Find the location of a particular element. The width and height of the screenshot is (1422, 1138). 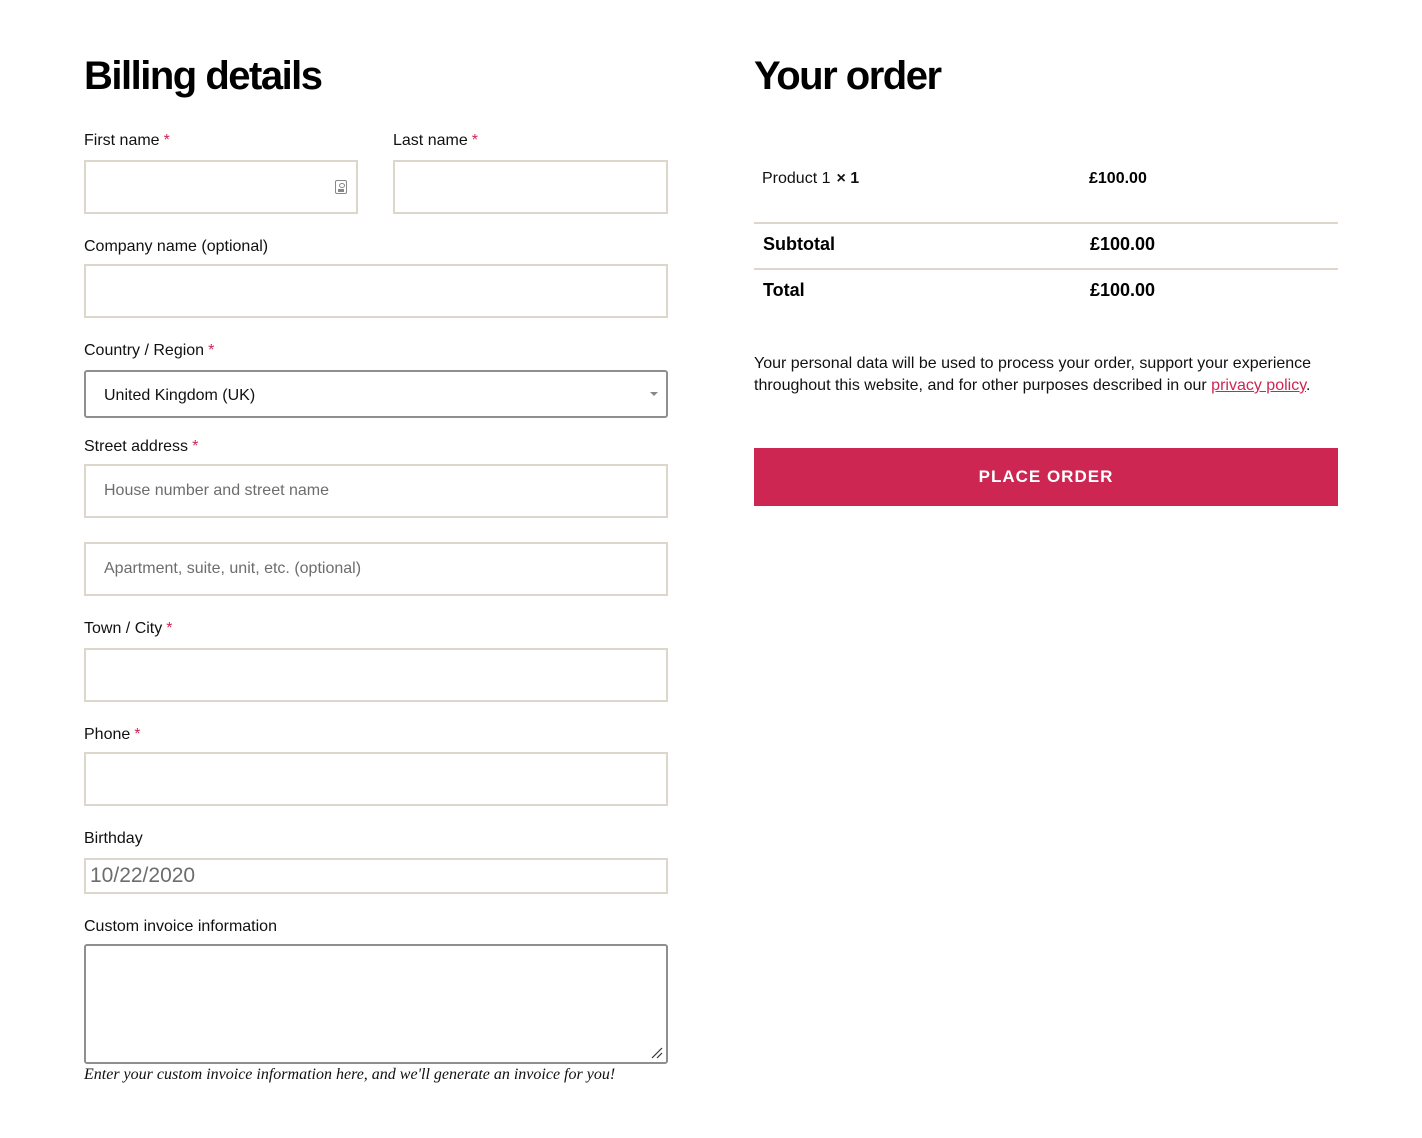

street-address-2-input is located at coordinates (376, 569).